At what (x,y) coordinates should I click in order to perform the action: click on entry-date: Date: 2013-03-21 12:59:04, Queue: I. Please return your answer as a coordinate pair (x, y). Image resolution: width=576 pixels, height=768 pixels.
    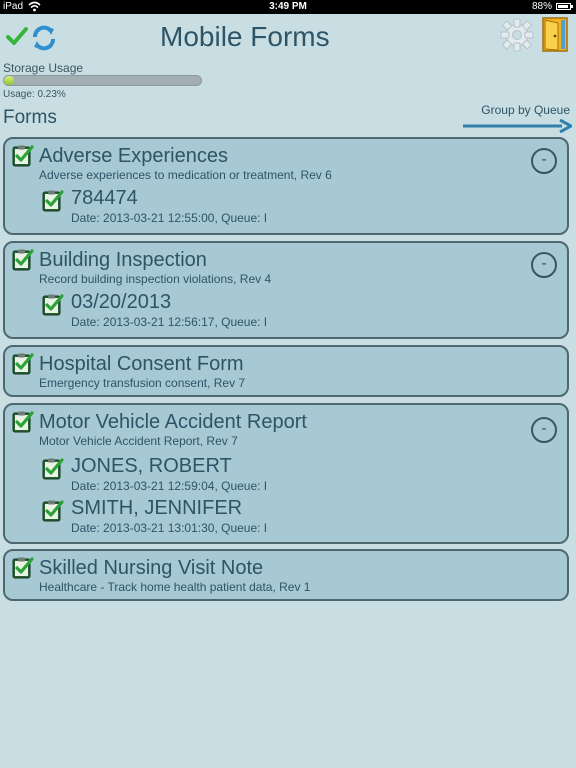
    Looking at the image, I should click on (169, 486).